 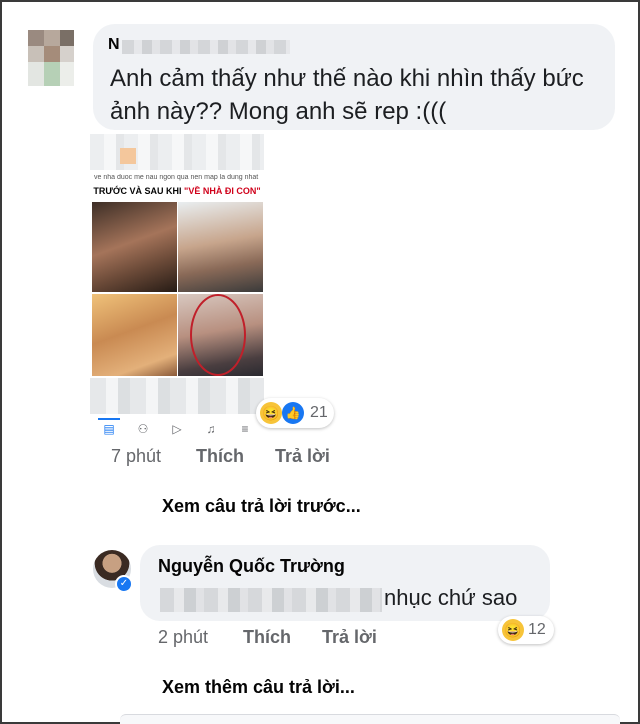 What do you see at coordinates (128, 156) in the screenshot?
I see `blurred-avatar` at bounding box center [128, 156].